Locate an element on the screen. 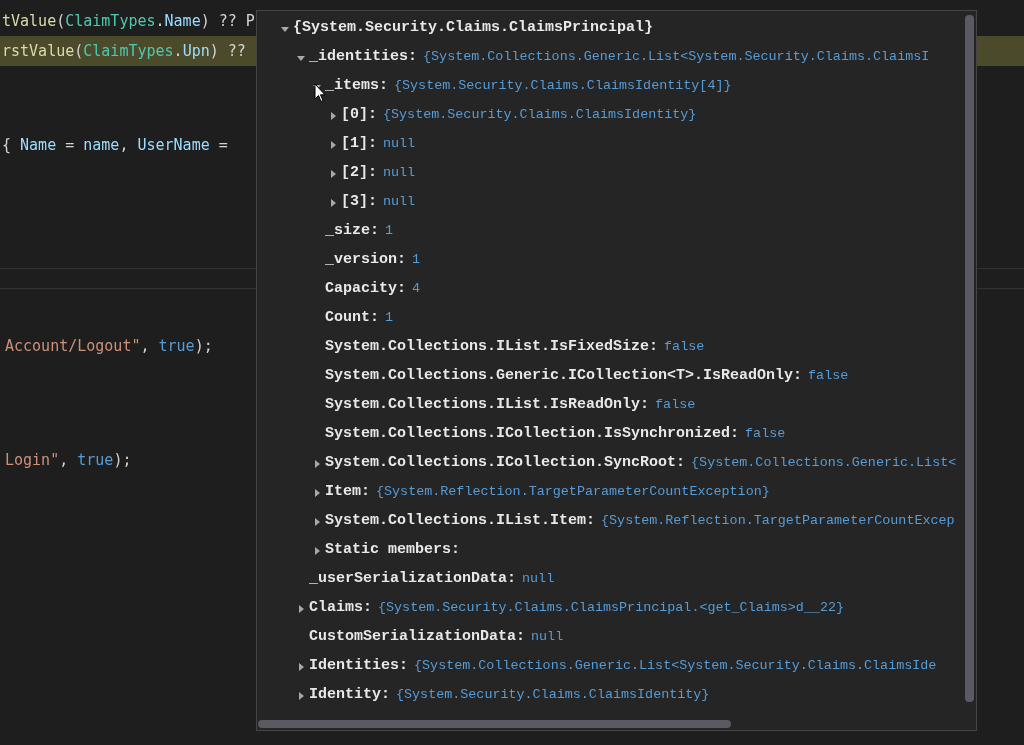 This screenshot has width=1024, height=745. property-name: System.Collections.IList.IsFixedSize: is located at coordinates (492, 347).